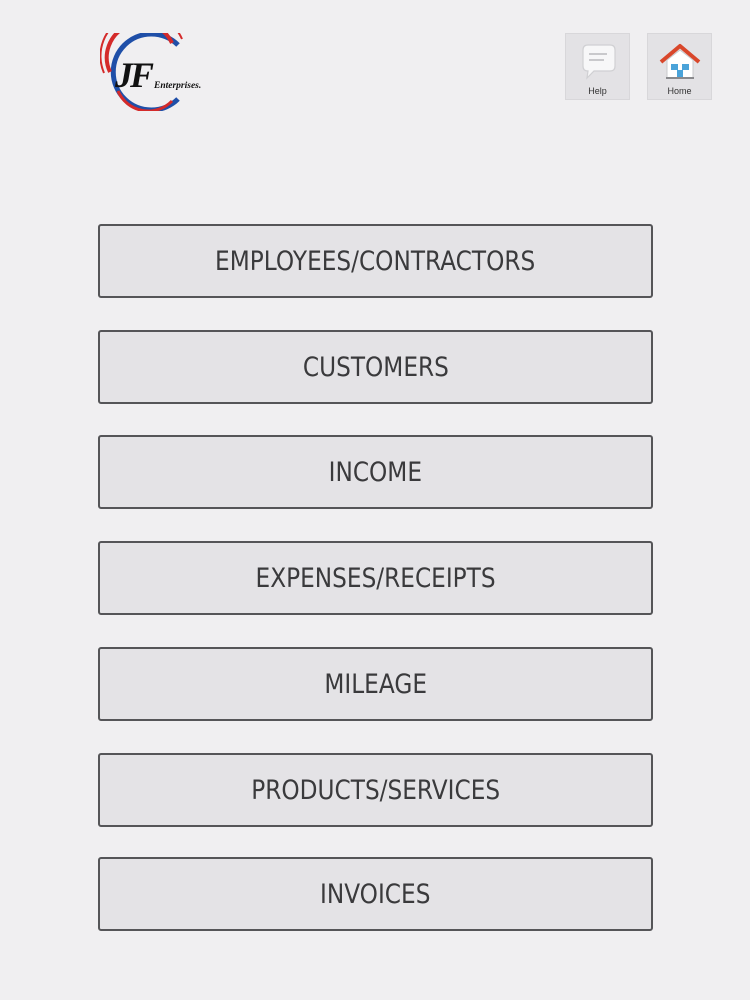 The width and height of the screenshot is (750, 1000). I want to click on customers-button: CUSTOMERS, so click(375, 367).